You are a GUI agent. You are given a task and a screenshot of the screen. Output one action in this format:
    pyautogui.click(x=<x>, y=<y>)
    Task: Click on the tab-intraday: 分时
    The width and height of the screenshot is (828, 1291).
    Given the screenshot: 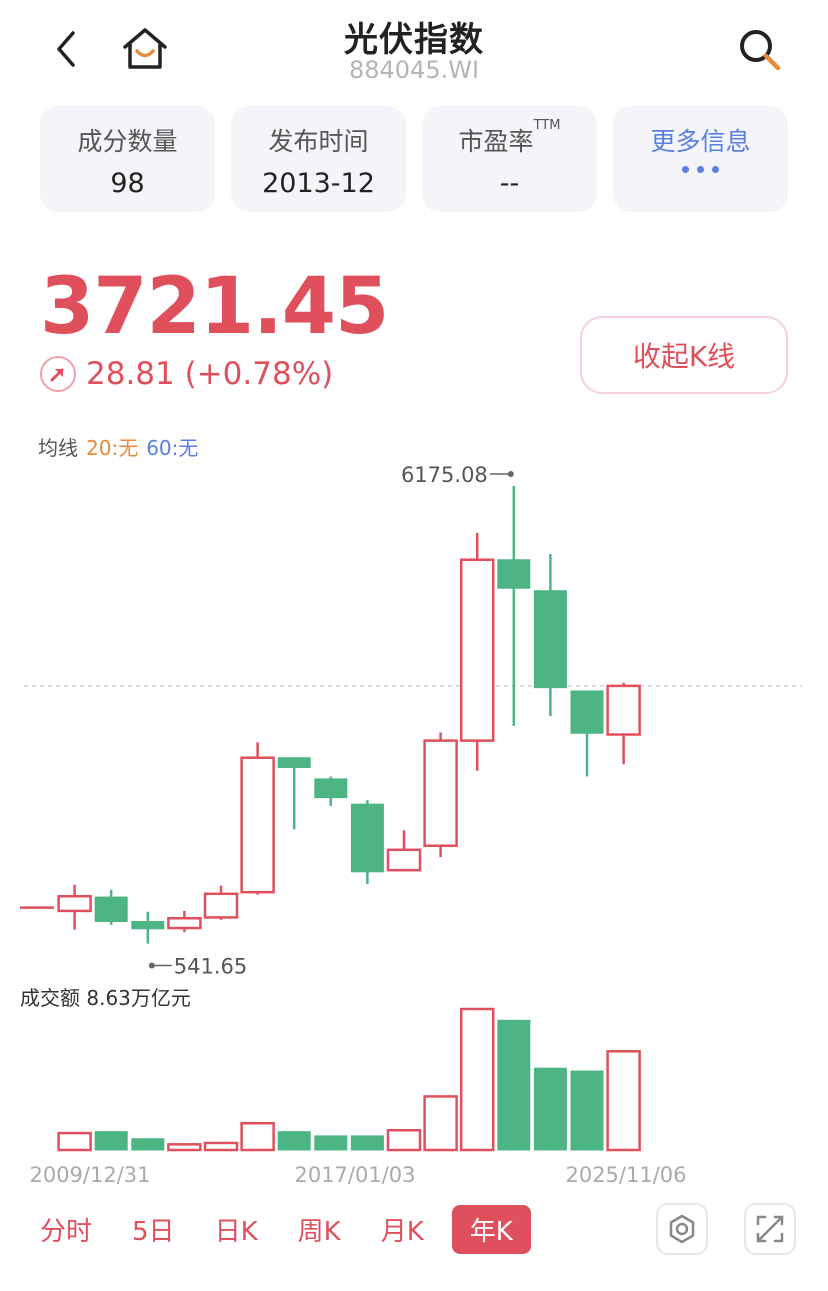 What is the action you would take?
    pyautogui.click(x=66, y=1229)
    